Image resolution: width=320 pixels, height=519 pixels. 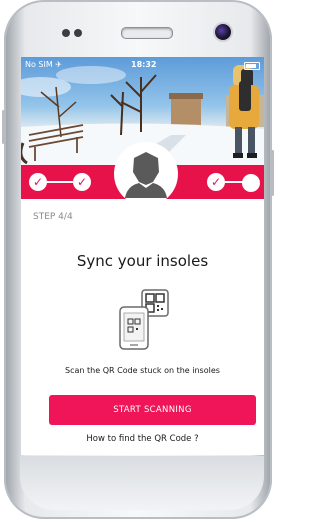 I want to click on light-sensor, so click(x=78, y=33).